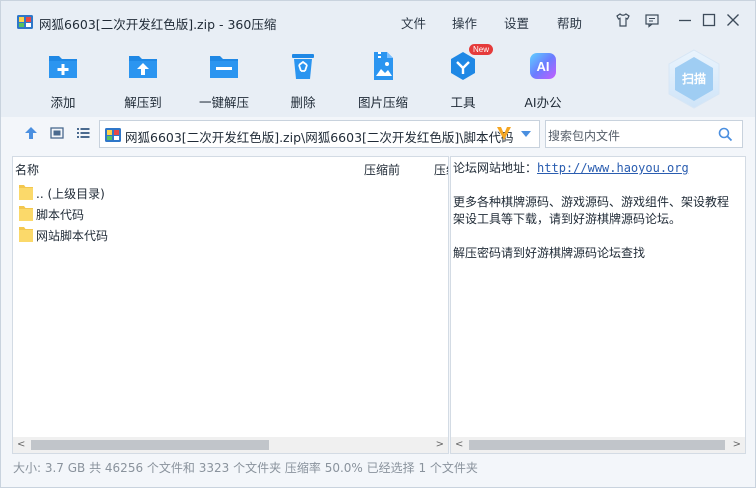 The height and width of the screenshot is (488, 756). Describe the element at coordinates (303, 80) in the screenshot. I see `delete-button: 删除` at that location.